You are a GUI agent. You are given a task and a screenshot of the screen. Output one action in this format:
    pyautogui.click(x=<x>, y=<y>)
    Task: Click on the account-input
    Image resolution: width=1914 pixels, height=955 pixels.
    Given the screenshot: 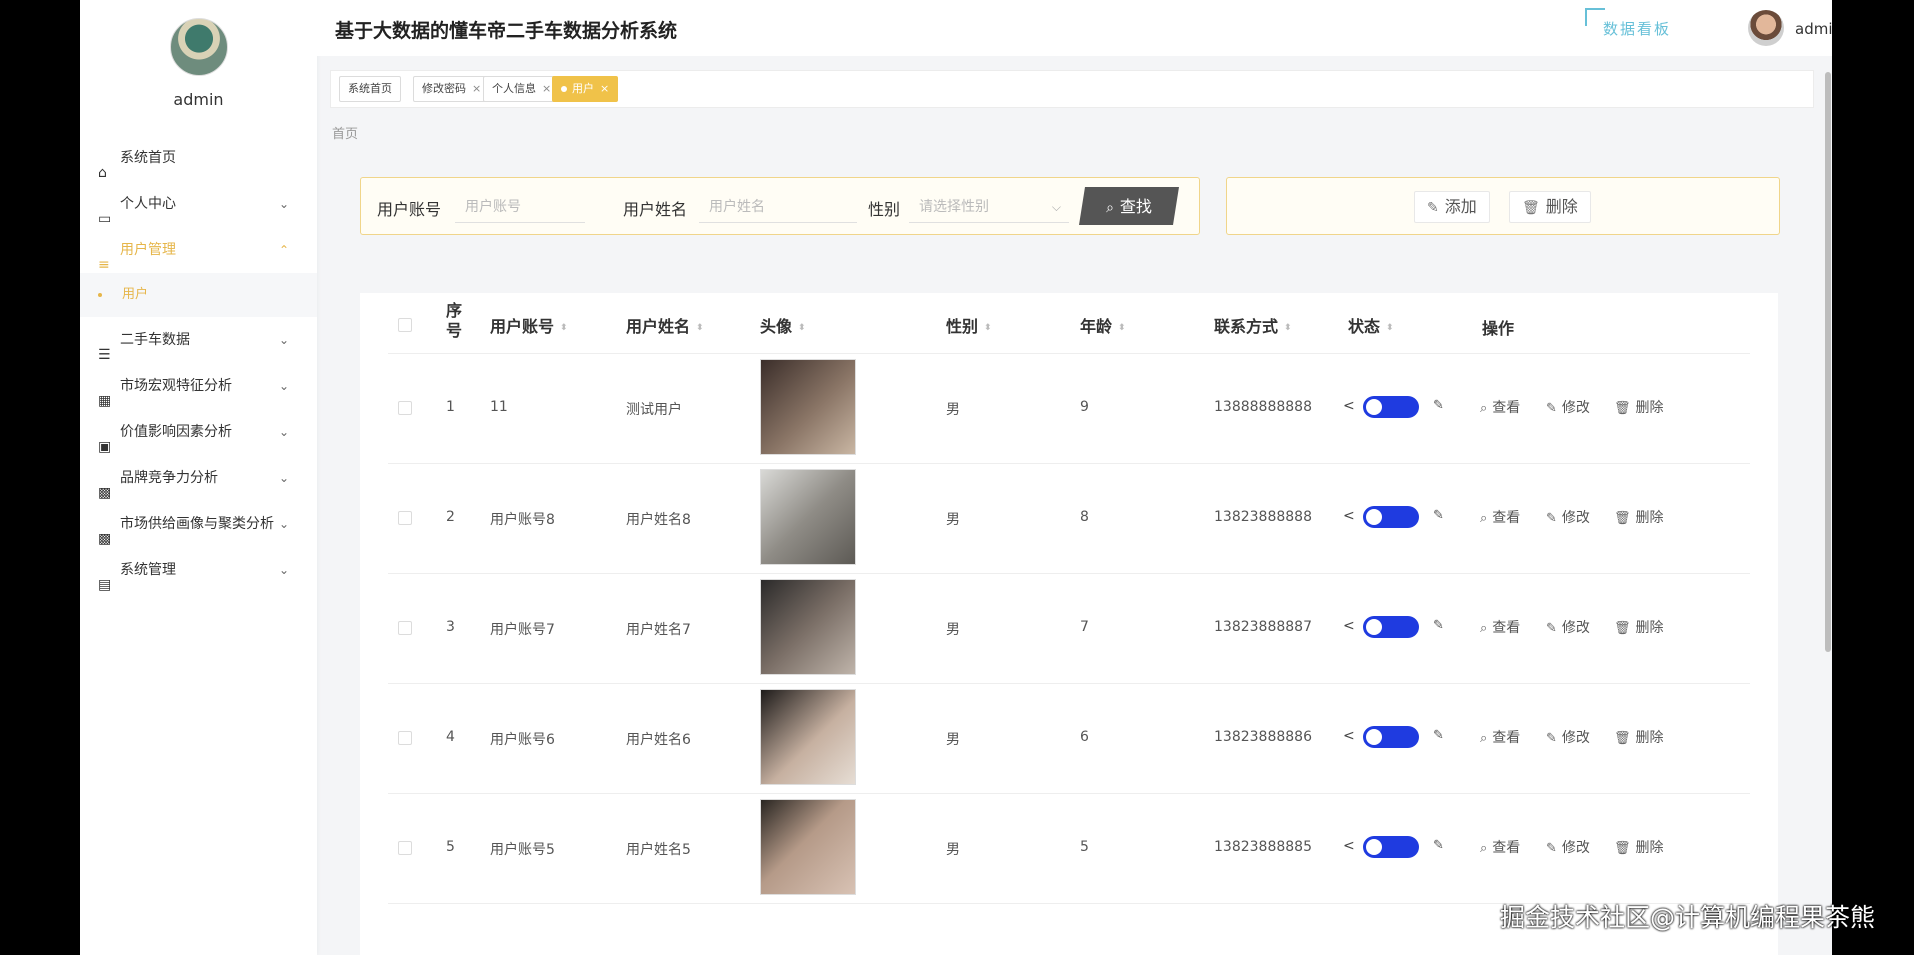 What is the action you would take?
    pyautogui.click(x=520, y=207)
    